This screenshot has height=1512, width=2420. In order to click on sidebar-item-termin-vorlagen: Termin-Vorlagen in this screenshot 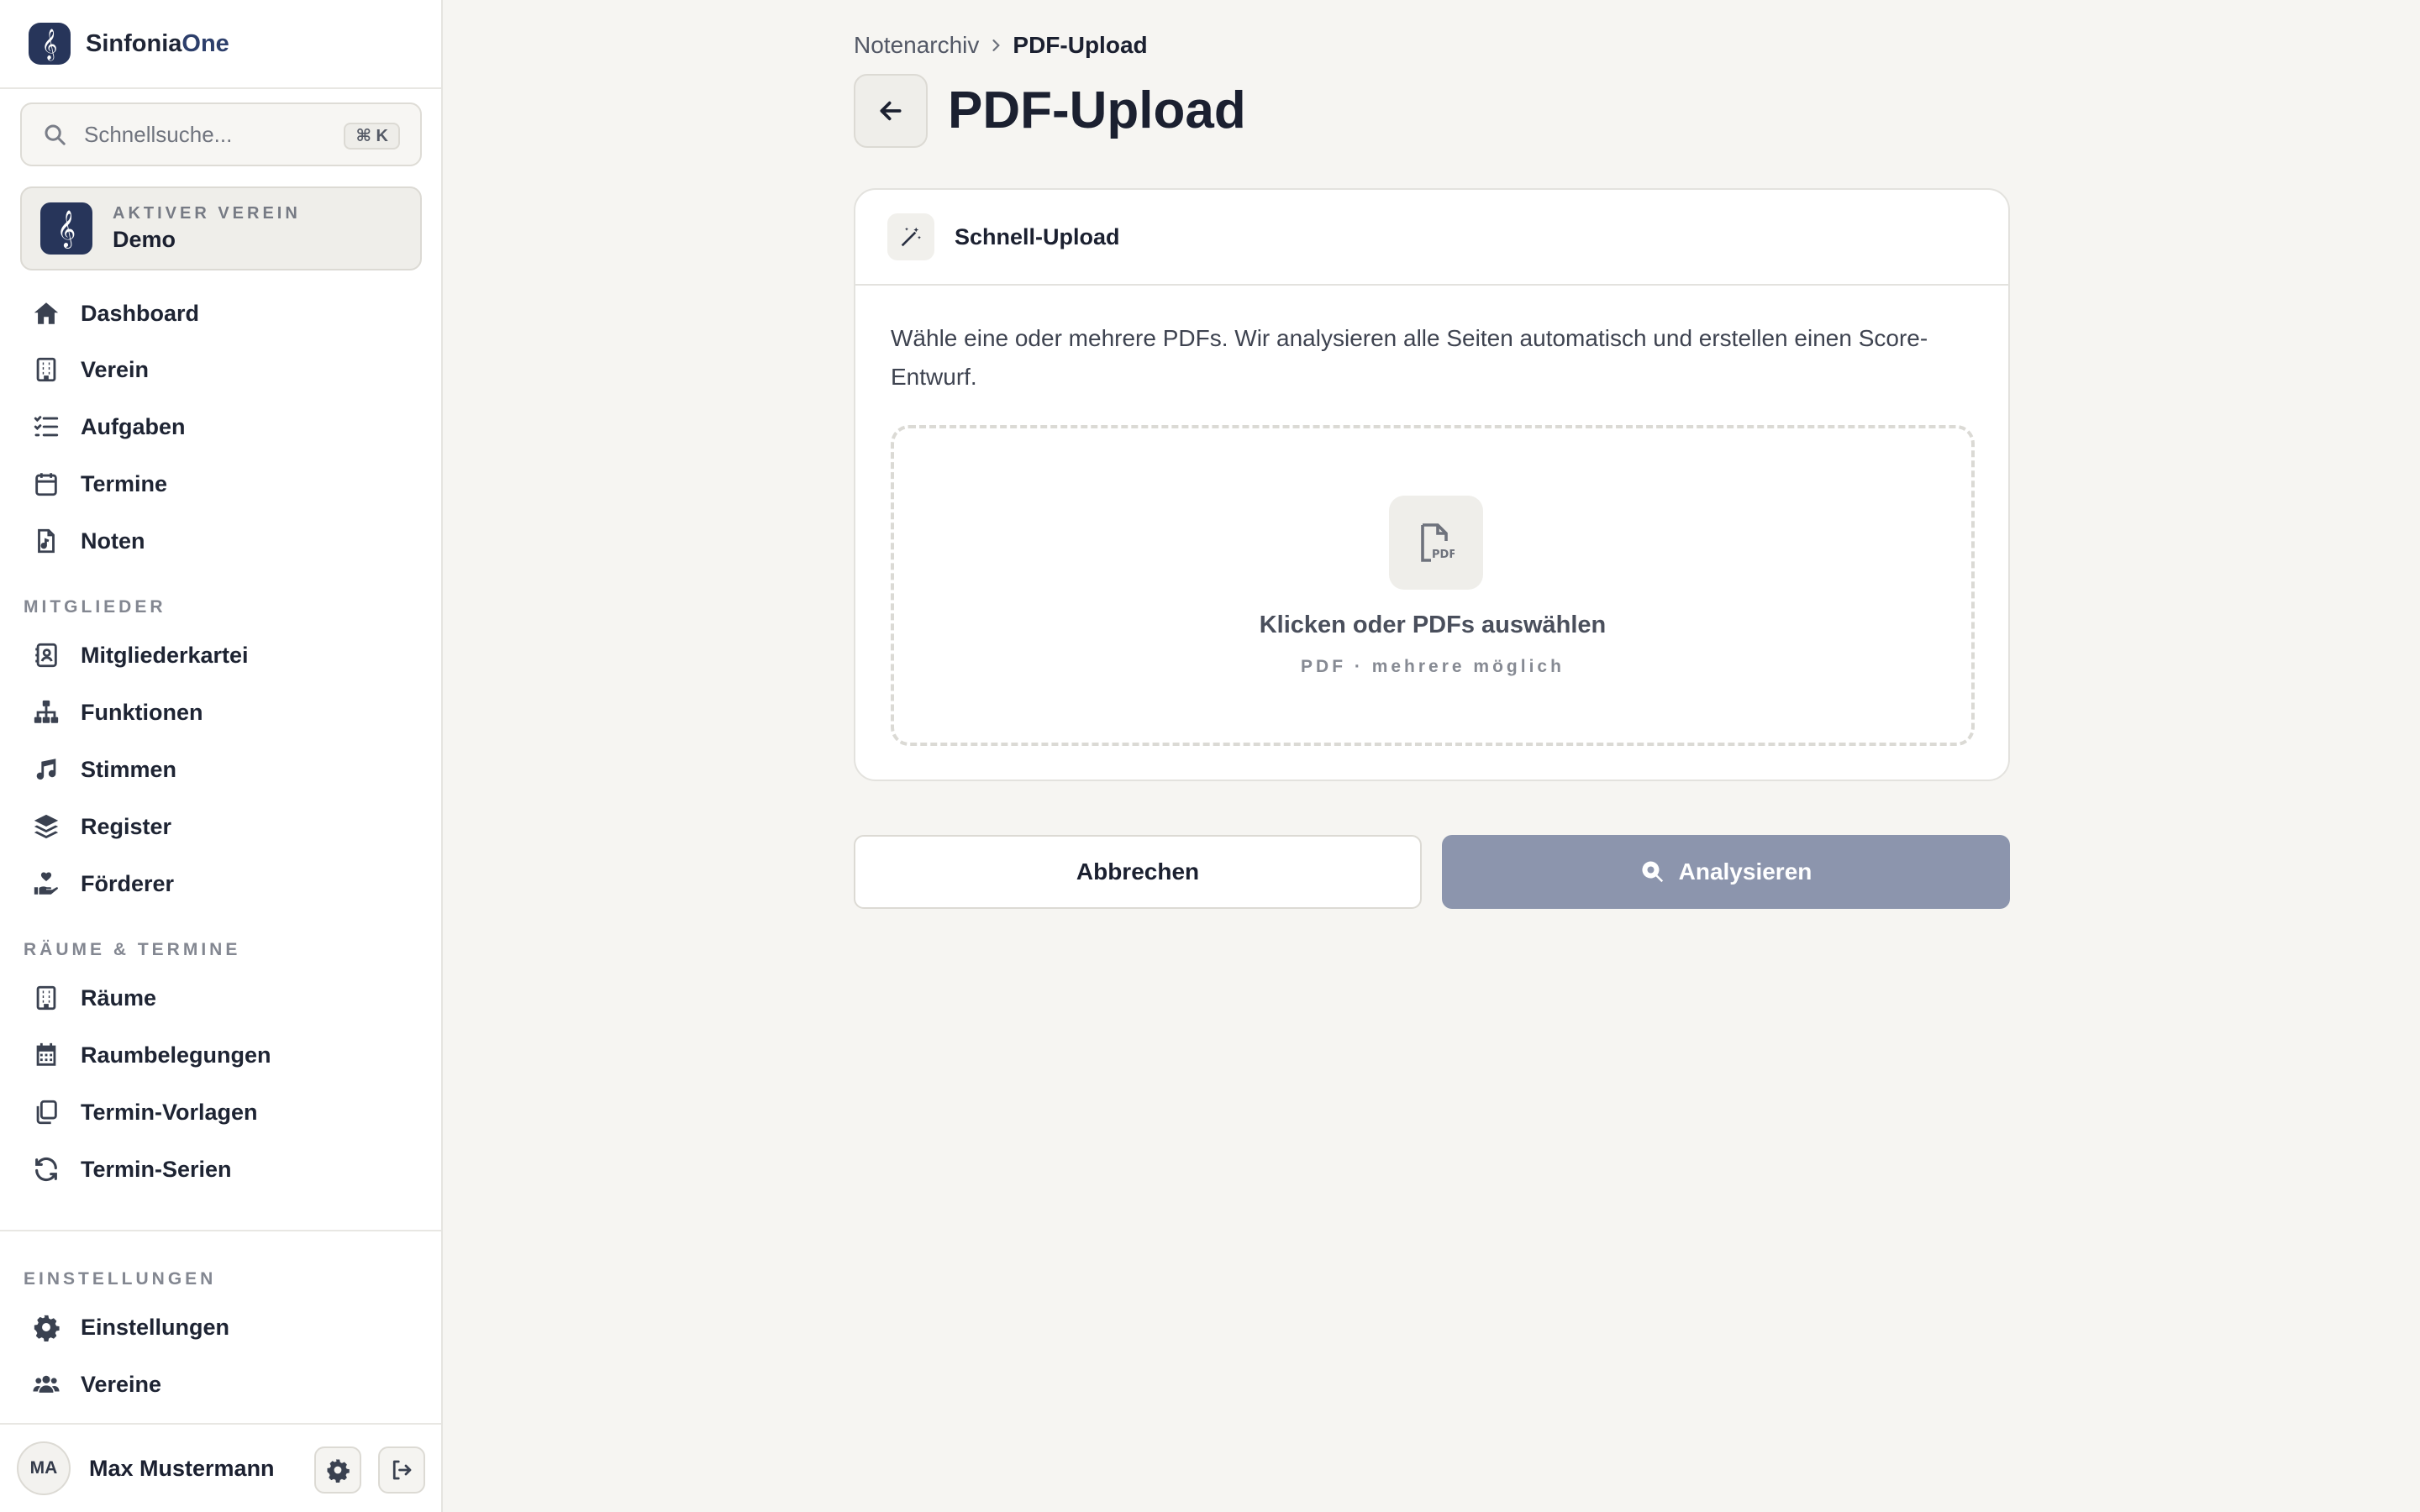, I will do `click(221, 1112)`.